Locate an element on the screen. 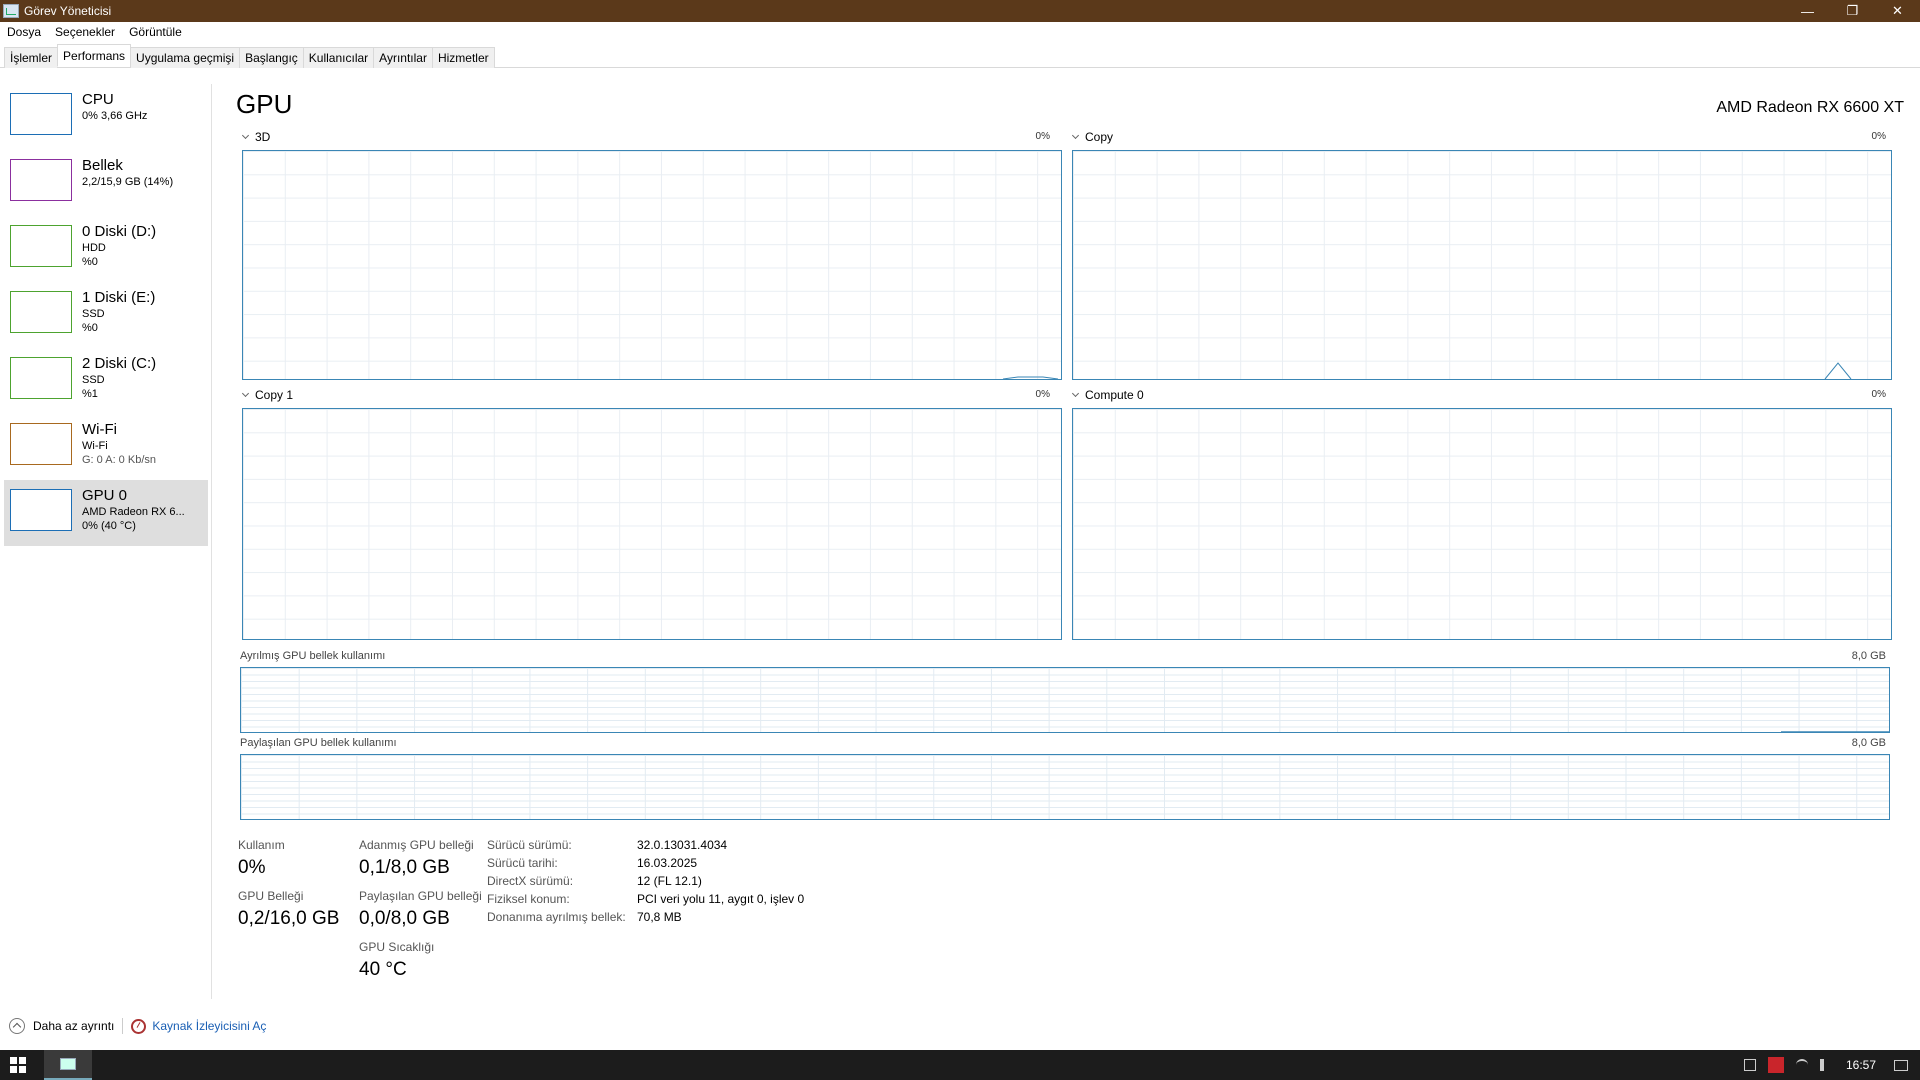  title-bar: Görev Yöneticisi — ❐ ✕ is located at coordinates (960, 11).